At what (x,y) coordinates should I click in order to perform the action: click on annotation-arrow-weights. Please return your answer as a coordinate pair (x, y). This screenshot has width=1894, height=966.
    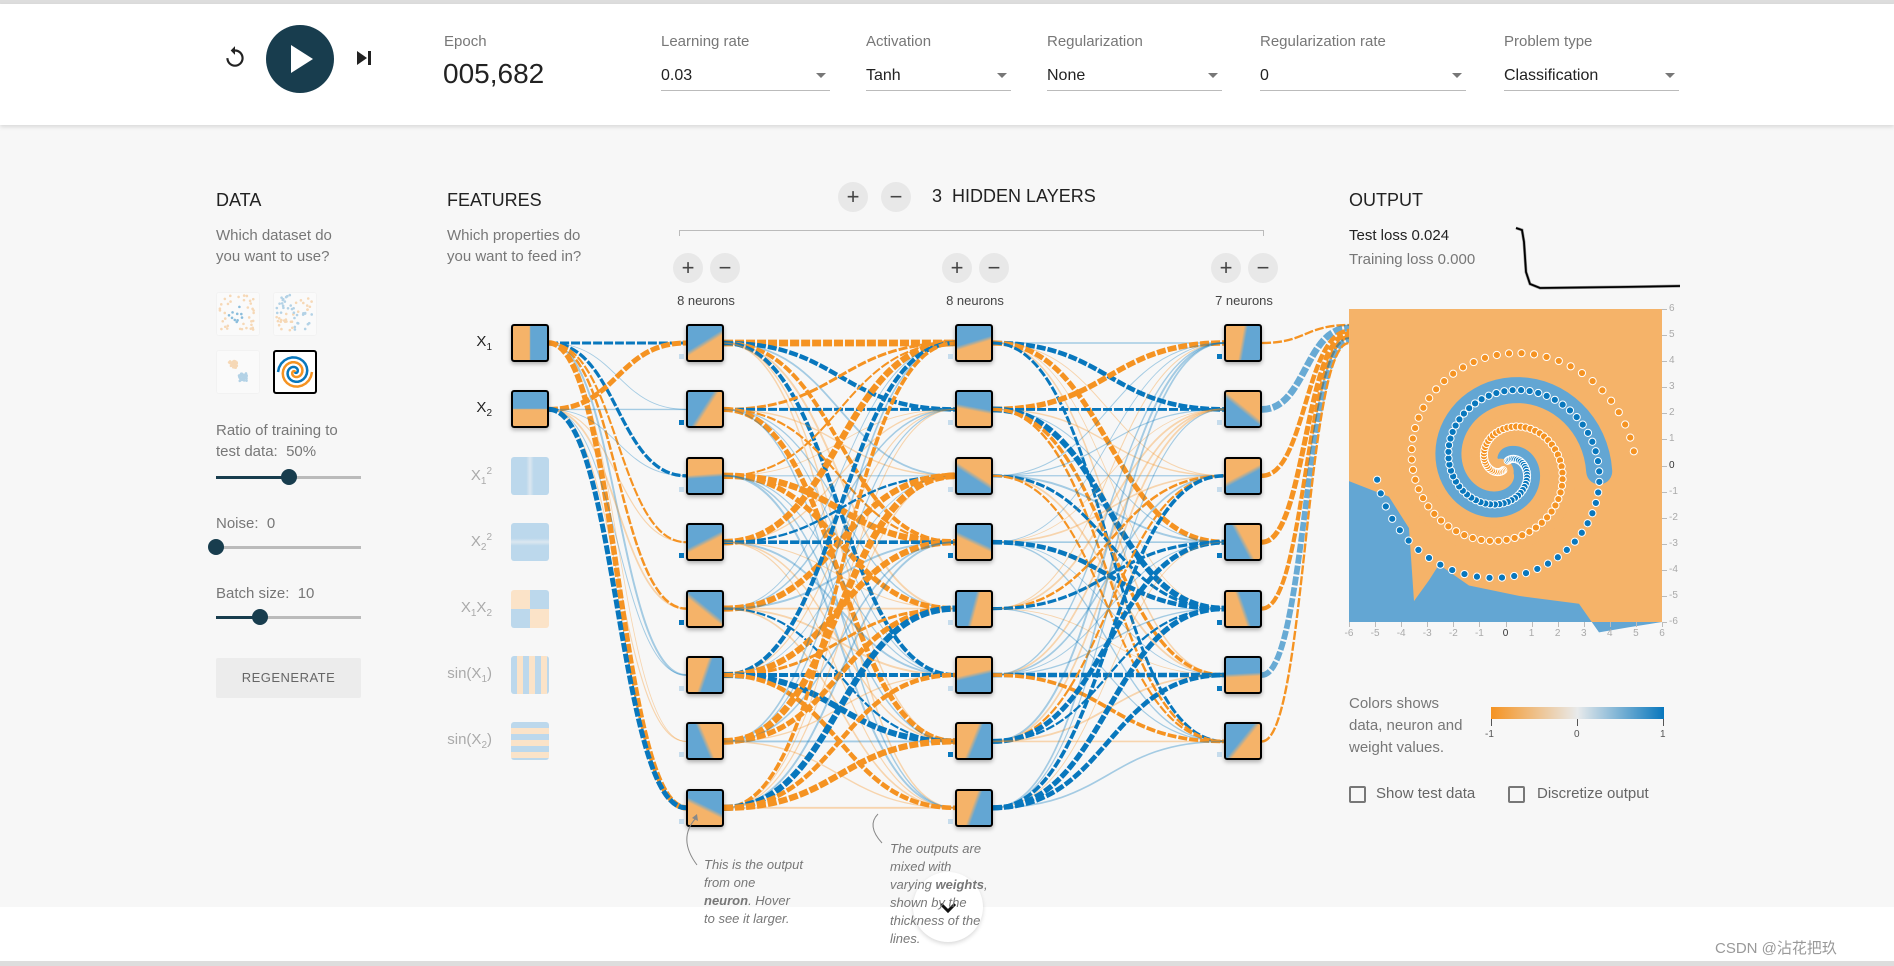
    Looking at the image, I should click on (877, 828).